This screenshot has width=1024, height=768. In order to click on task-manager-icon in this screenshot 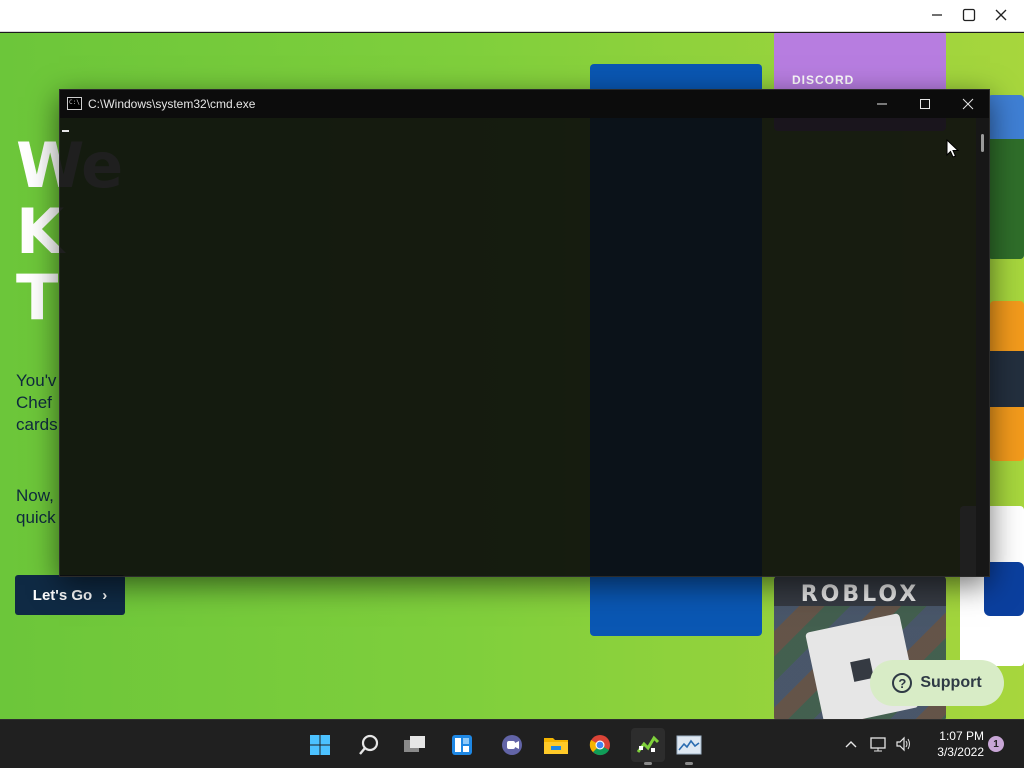, I will do `click(689, 746)`.